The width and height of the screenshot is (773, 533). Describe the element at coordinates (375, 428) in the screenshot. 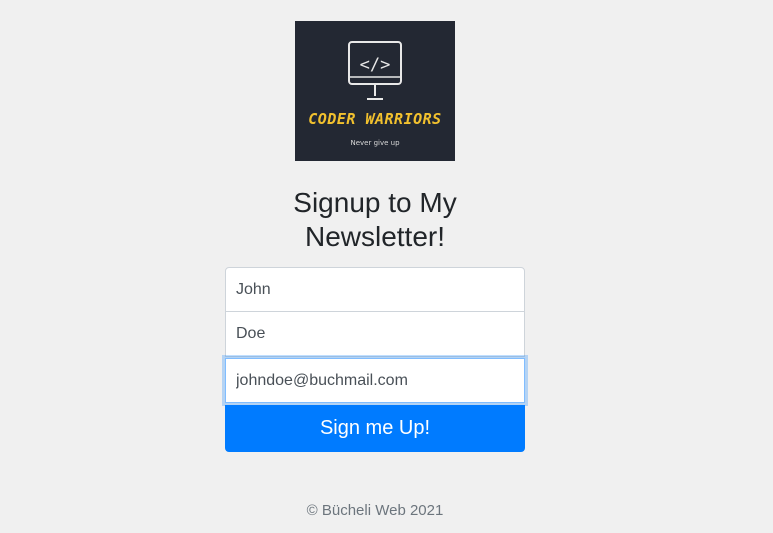

I see `sign-up-button: Sign me Up!` at that location.